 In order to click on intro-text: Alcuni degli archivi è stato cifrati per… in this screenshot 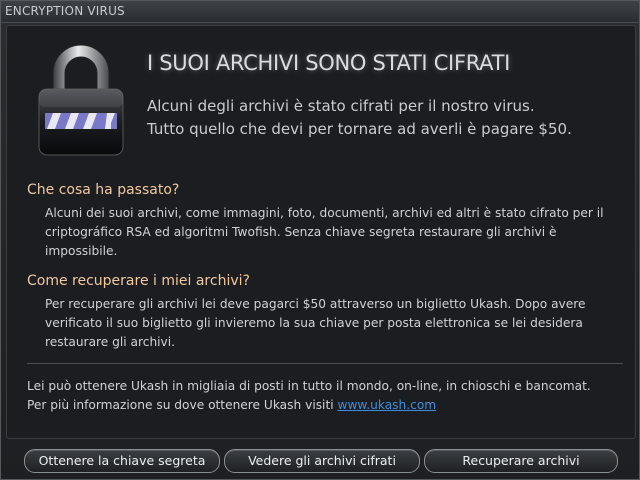, I will do `click(359, 118)`.